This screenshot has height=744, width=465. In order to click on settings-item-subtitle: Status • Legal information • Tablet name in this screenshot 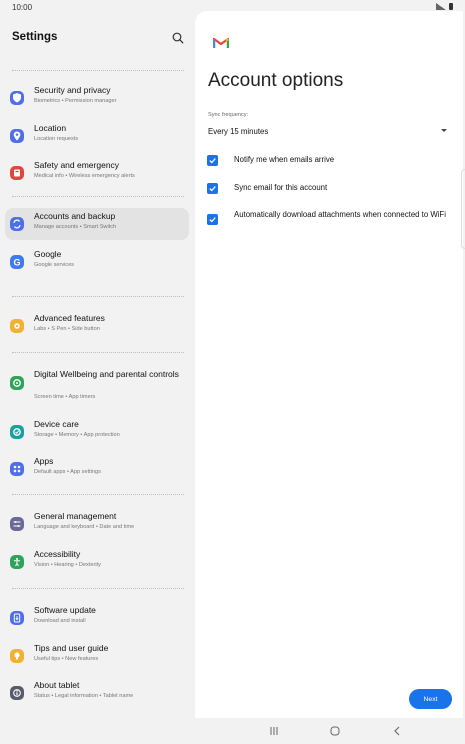, I will do `click(84, 696)`.